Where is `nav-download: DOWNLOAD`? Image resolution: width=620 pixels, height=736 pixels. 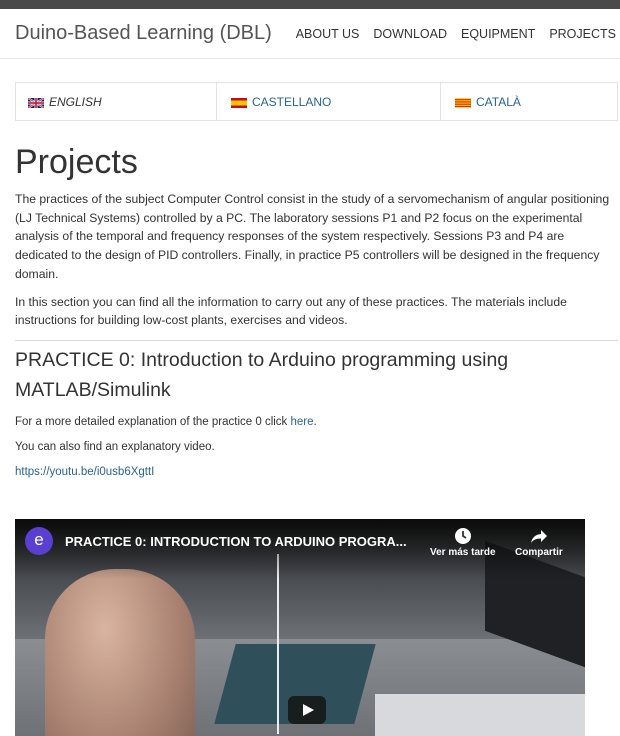 nav-download: DOWNLOAD is located at coordinates (410, 34).